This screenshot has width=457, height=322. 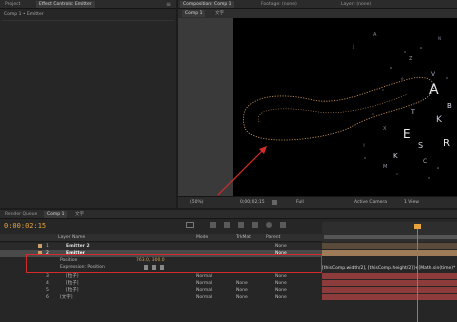 I want to click on parent-header: Parent, so click(x=273, y=237).